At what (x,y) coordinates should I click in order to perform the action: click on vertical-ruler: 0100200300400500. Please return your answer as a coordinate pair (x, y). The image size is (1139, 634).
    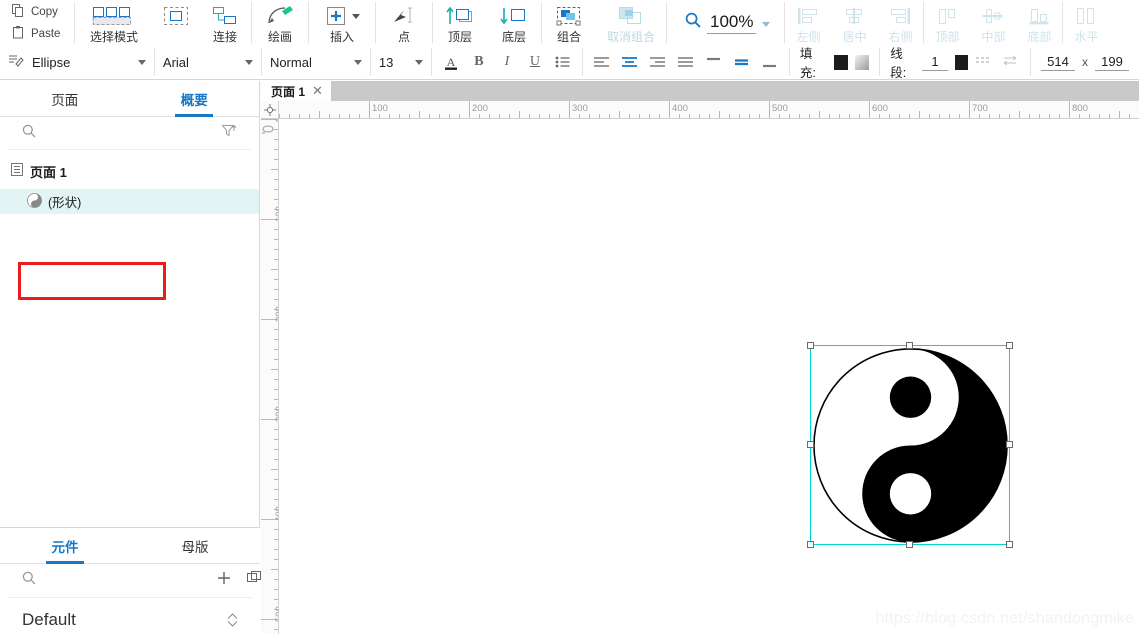
    Looking at the image, I should click on (270, 376).